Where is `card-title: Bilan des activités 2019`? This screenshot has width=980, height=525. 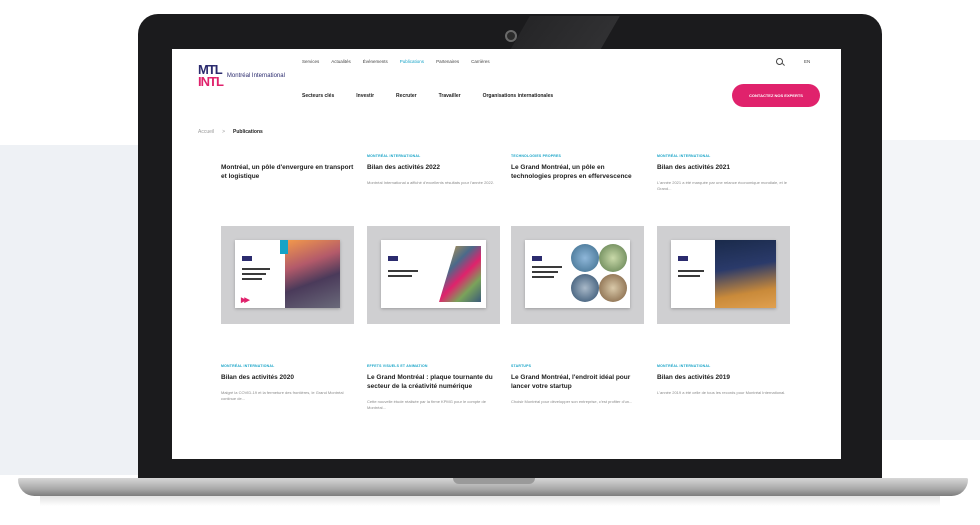
card-title: Bilan des activités 2019 is located at coordinates (723, 377).